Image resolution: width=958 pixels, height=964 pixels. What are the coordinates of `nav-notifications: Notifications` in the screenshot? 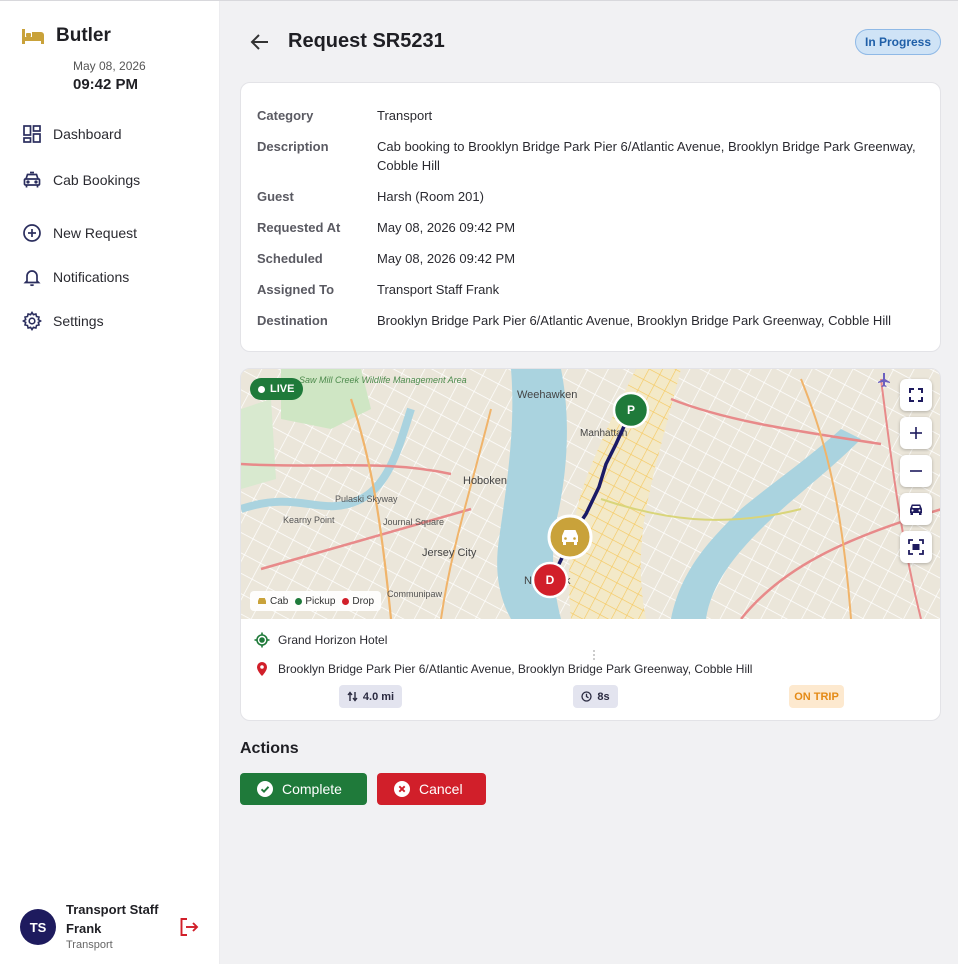 It's located at (74, 277).